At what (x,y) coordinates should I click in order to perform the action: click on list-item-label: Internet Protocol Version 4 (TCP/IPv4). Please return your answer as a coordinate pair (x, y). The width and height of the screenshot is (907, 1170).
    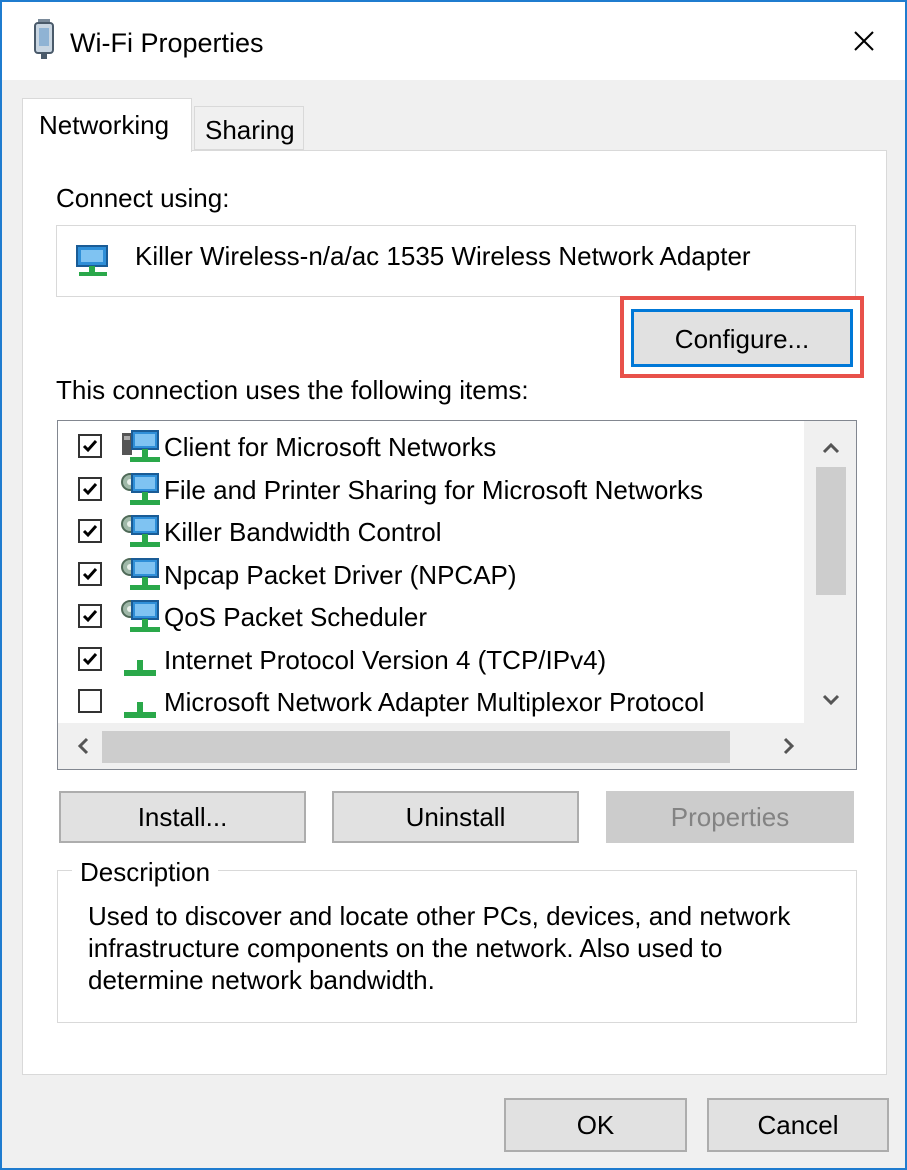
    Looking at the image, I should click on (385, 659).